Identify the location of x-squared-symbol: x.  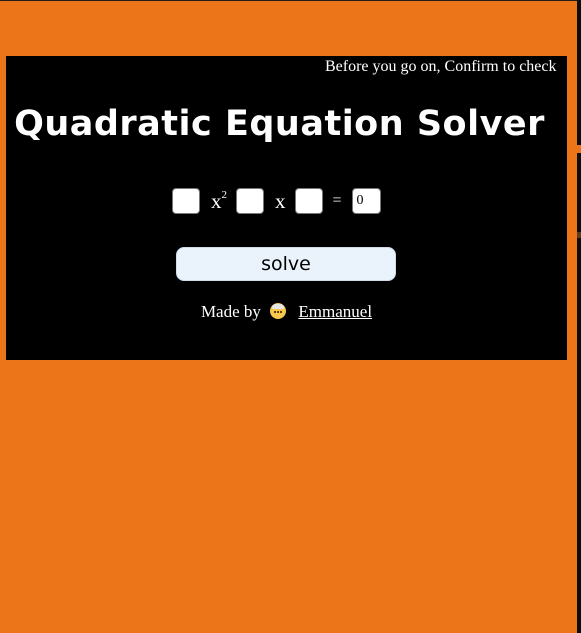
(216, 200).